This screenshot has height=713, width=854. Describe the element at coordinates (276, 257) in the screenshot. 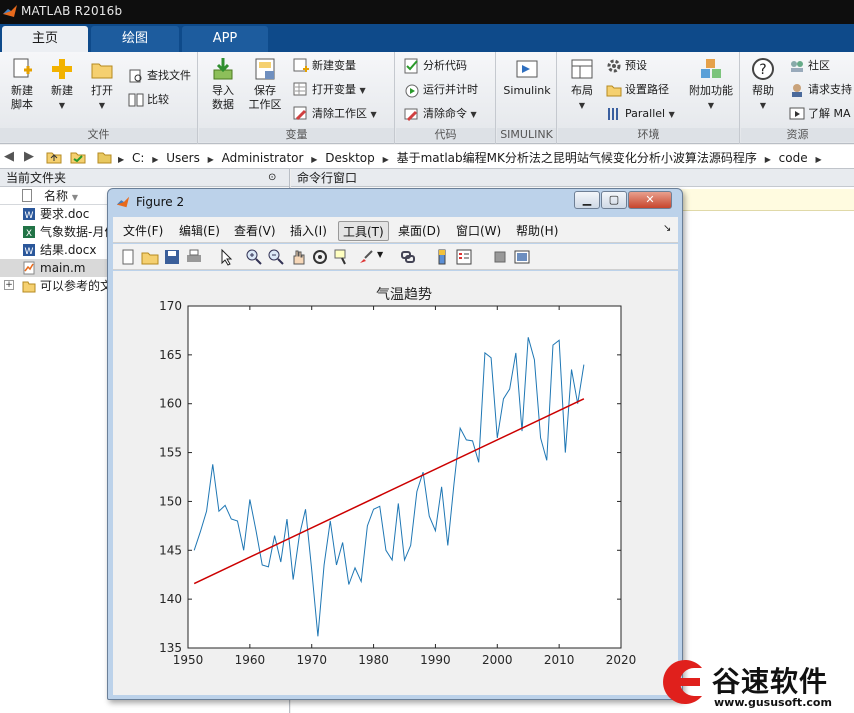

I see `zoom-out-icon` at that location.